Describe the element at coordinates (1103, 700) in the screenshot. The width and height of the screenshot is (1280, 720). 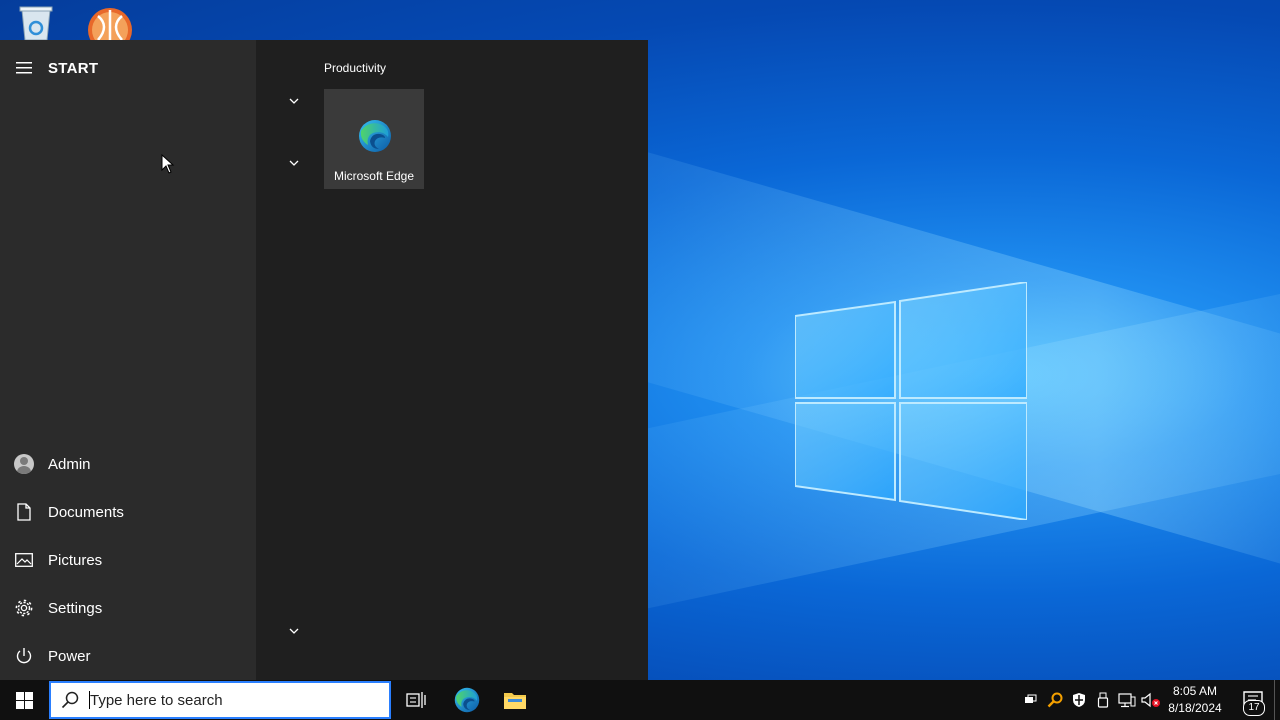
I see `tray-usb-icon` at that location.